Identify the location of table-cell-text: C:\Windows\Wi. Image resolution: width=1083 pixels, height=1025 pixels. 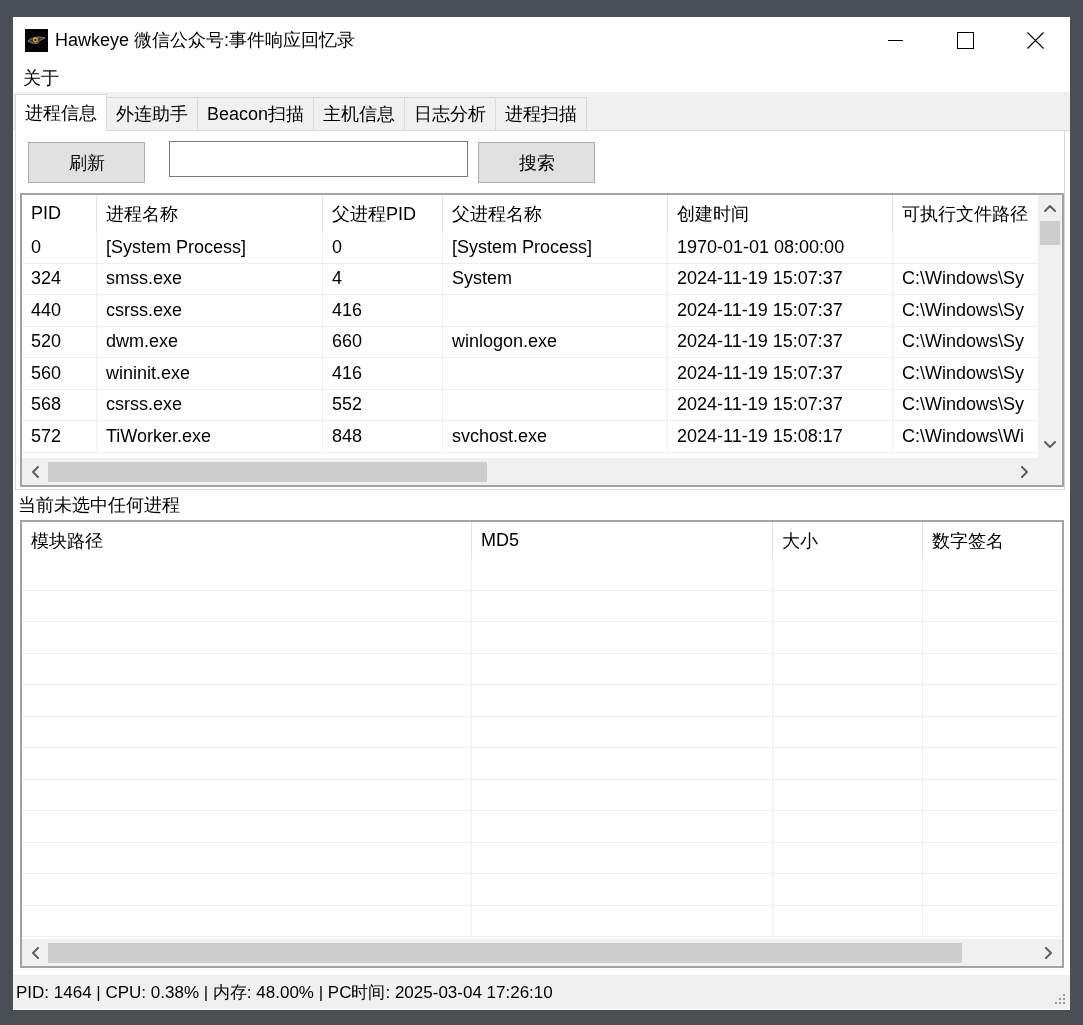
(963, 436).